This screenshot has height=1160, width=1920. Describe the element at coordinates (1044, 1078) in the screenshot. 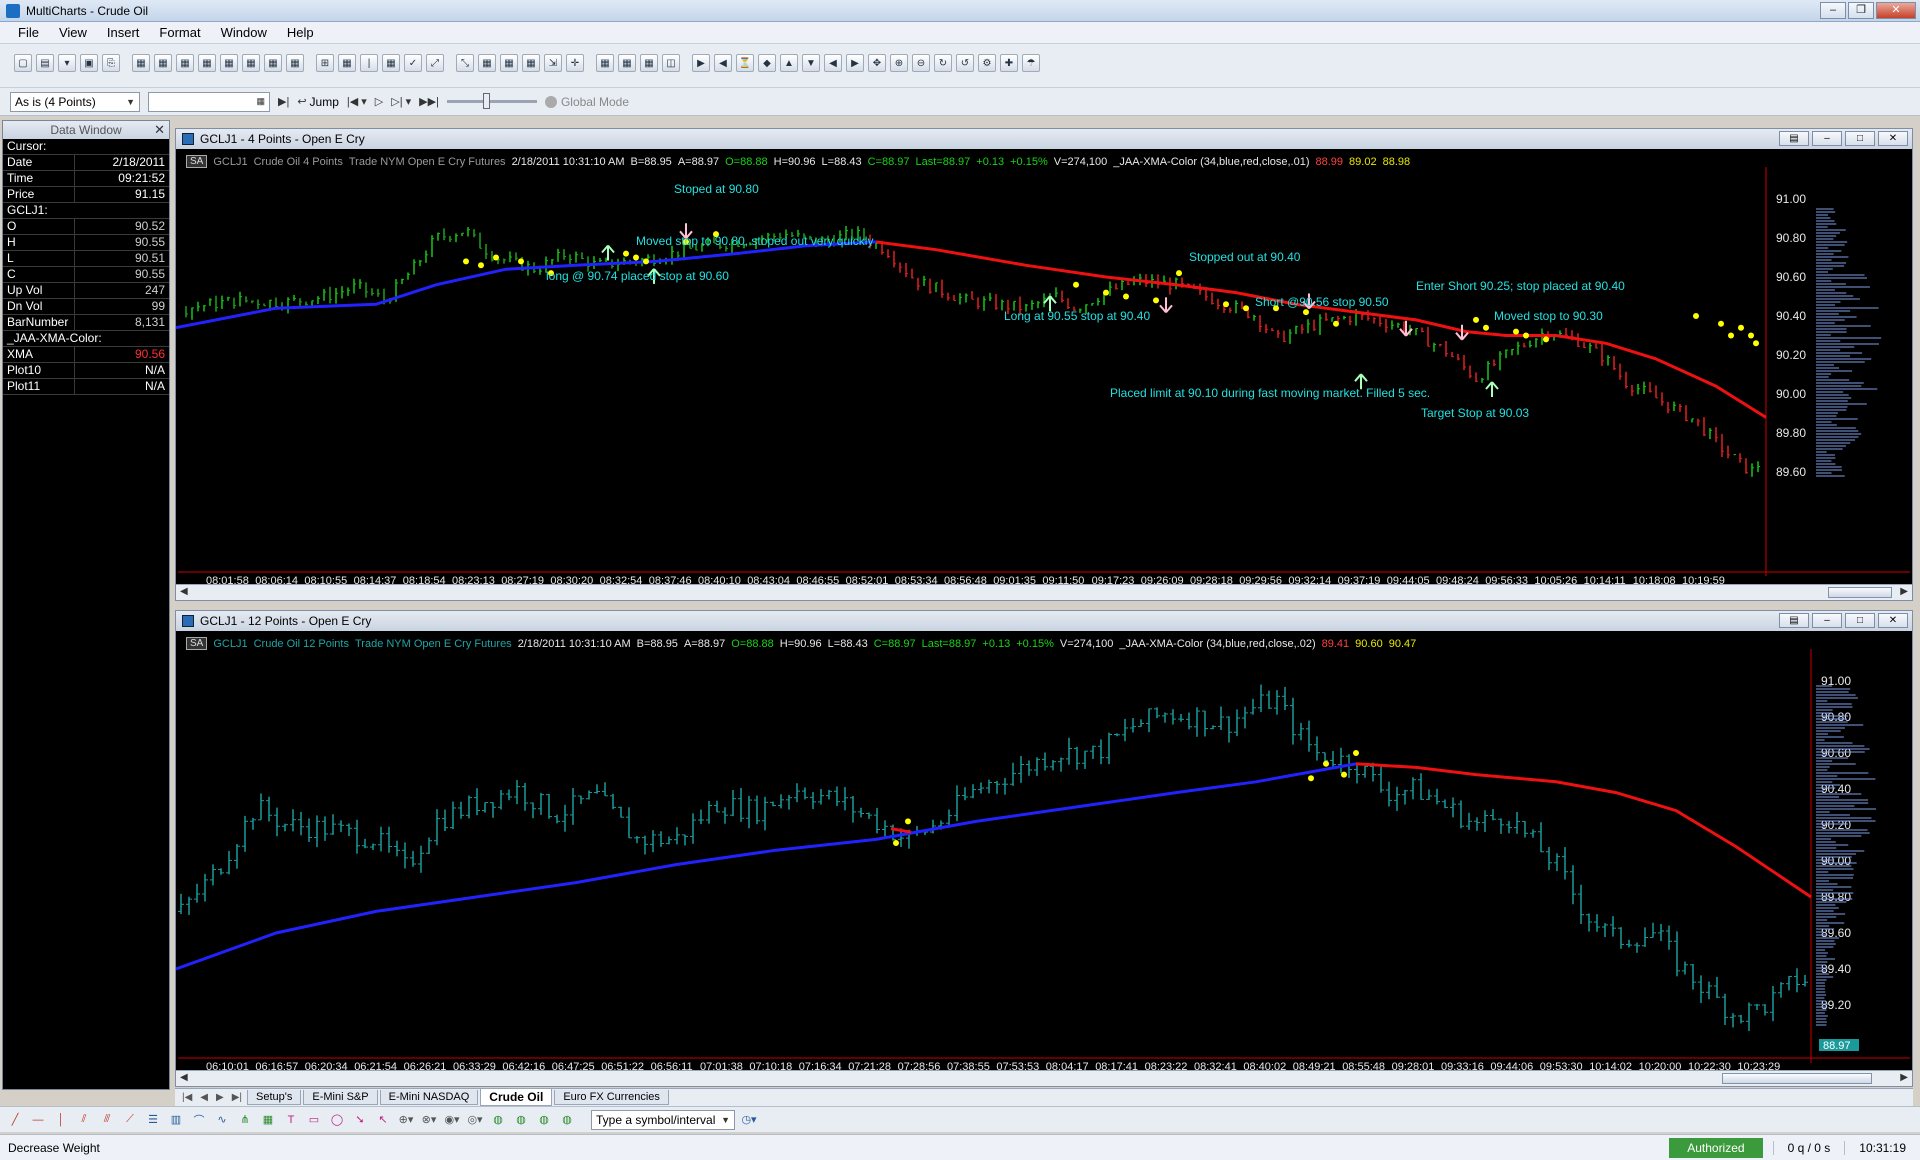

I see `chart2-hscroll: ◀ ▶` at that location.